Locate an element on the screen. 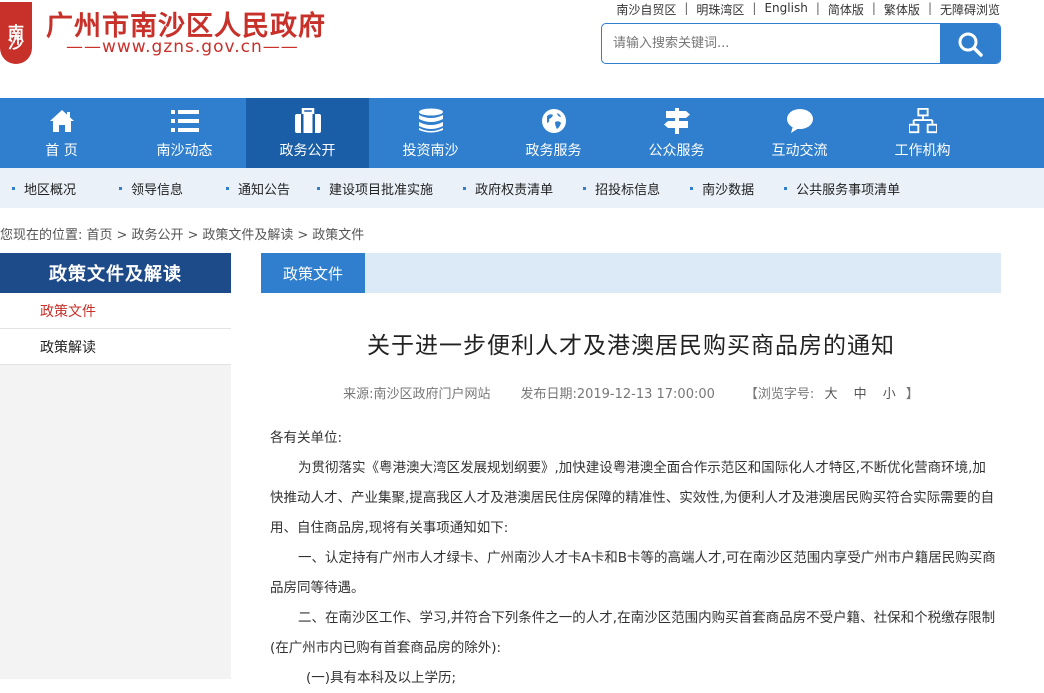 The height and width of the screenshot is (693, 1044). nav-agencies: 工作机构 is located at coordinates (922, 133).